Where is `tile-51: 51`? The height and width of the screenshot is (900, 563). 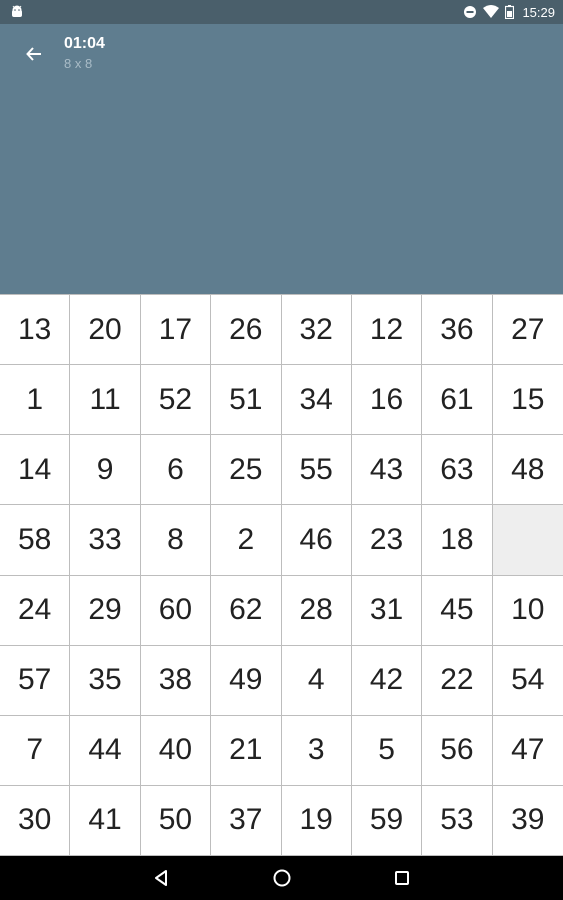 tile-51: 51 is located at coordinates (246, 400).